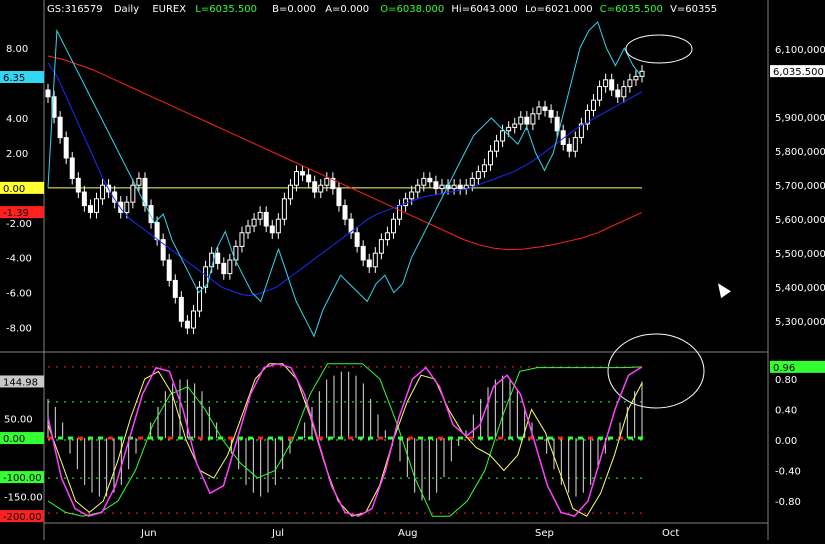 This screenshot has height=544, width=825. I want to click on osc-left-marker: 0.00, so click(14, 439).